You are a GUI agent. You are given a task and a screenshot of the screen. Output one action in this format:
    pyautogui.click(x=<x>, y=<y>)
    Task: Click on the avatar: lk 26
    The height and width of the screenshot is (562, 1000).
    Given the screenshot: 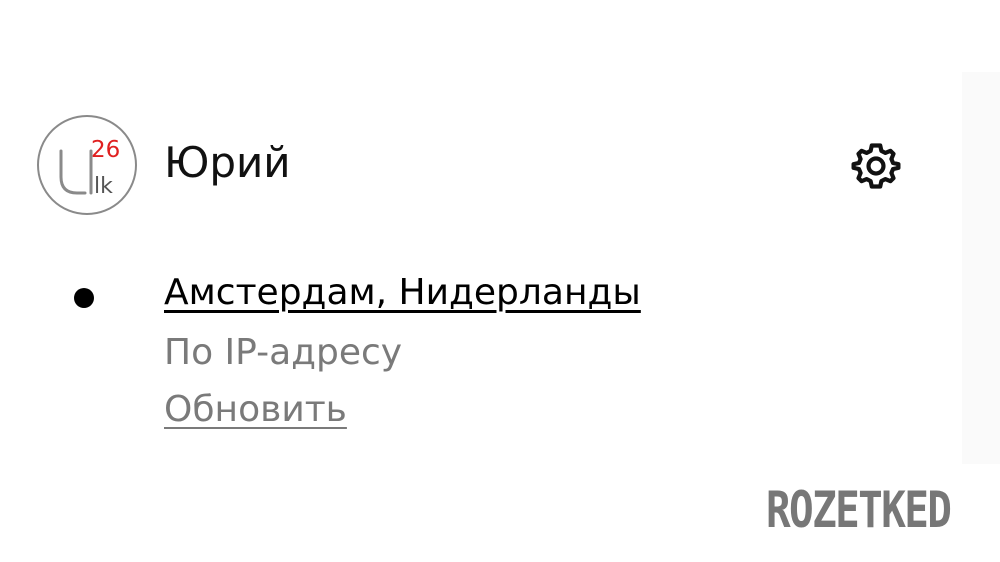 What is the action you would take?
    pyautogui.click(x=87, y=165)
    